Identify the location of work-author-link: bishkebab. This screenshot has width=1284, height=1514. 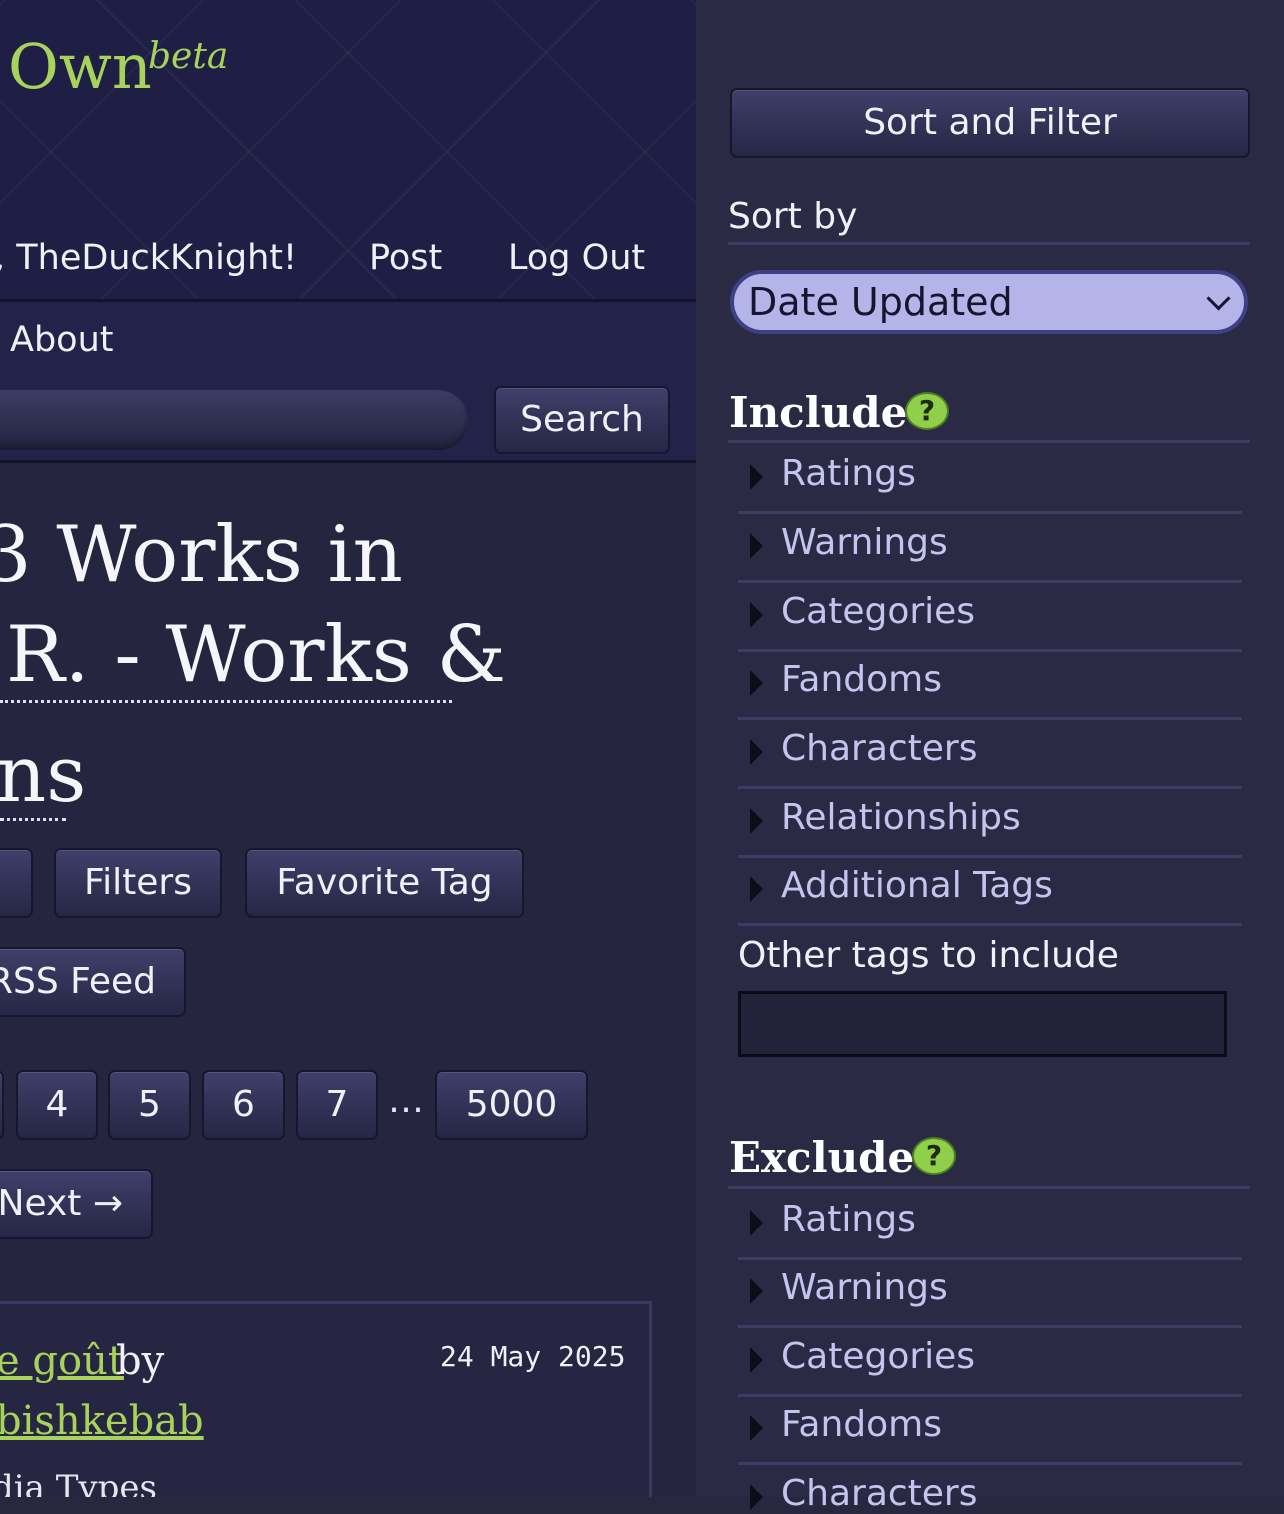
(102, 1421).